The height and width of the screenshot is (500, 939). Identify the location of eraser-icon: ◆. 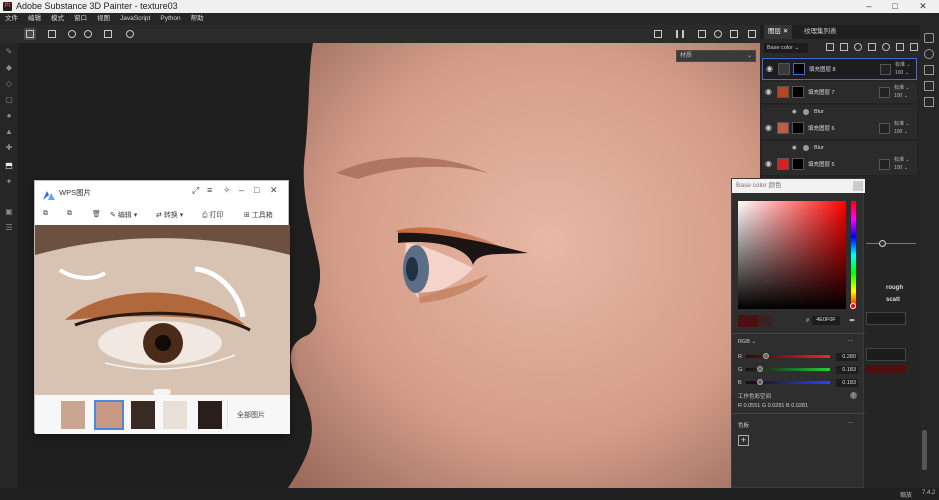
(9, 68).